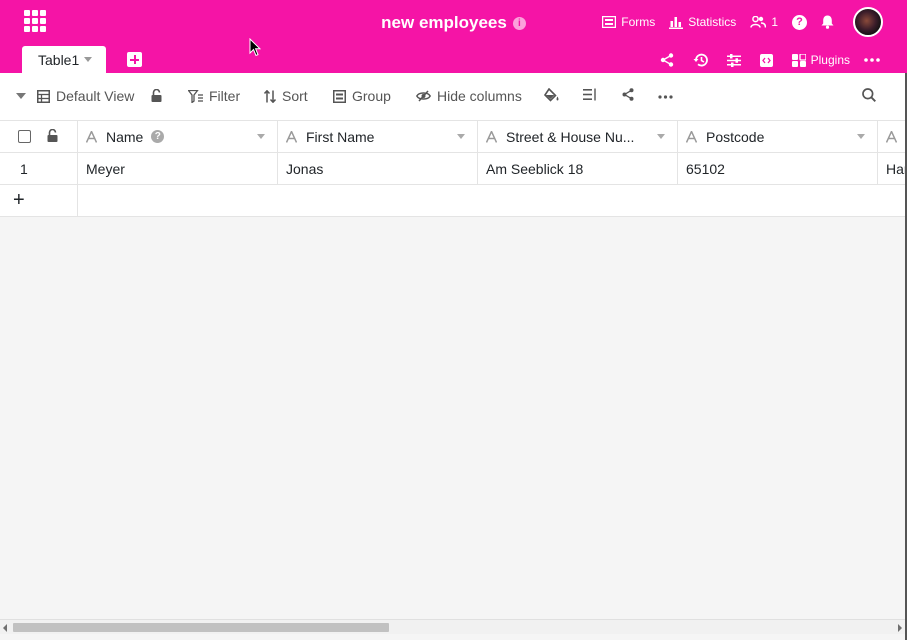 The width and height of the screenshot is (907, 640). Describe the element at coordinates (869, 95) in the screenshot. I see `search-icon` at that location.